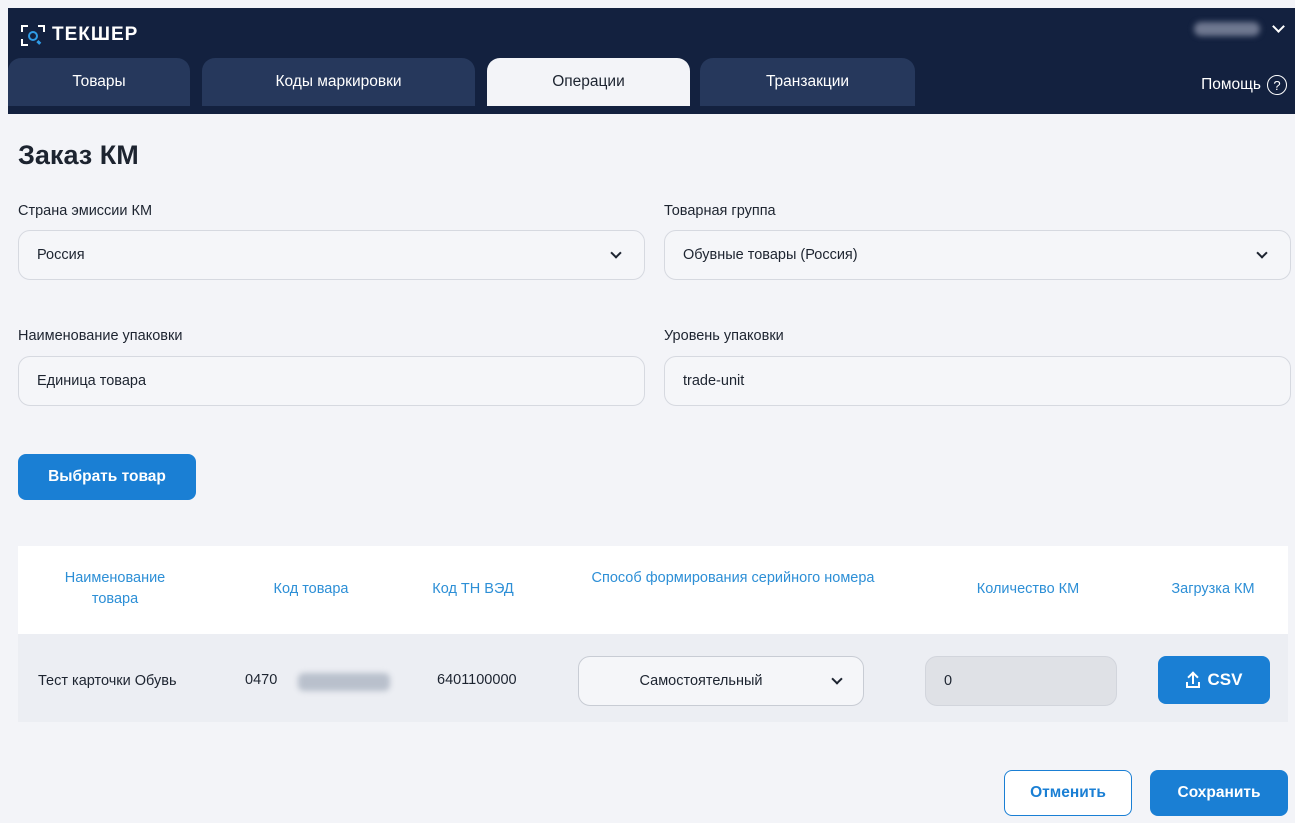  What do you see at coordinates (261, 680) in the screenshot?
I see `cell-product-code: 0470` at bounding box center [261, 680].